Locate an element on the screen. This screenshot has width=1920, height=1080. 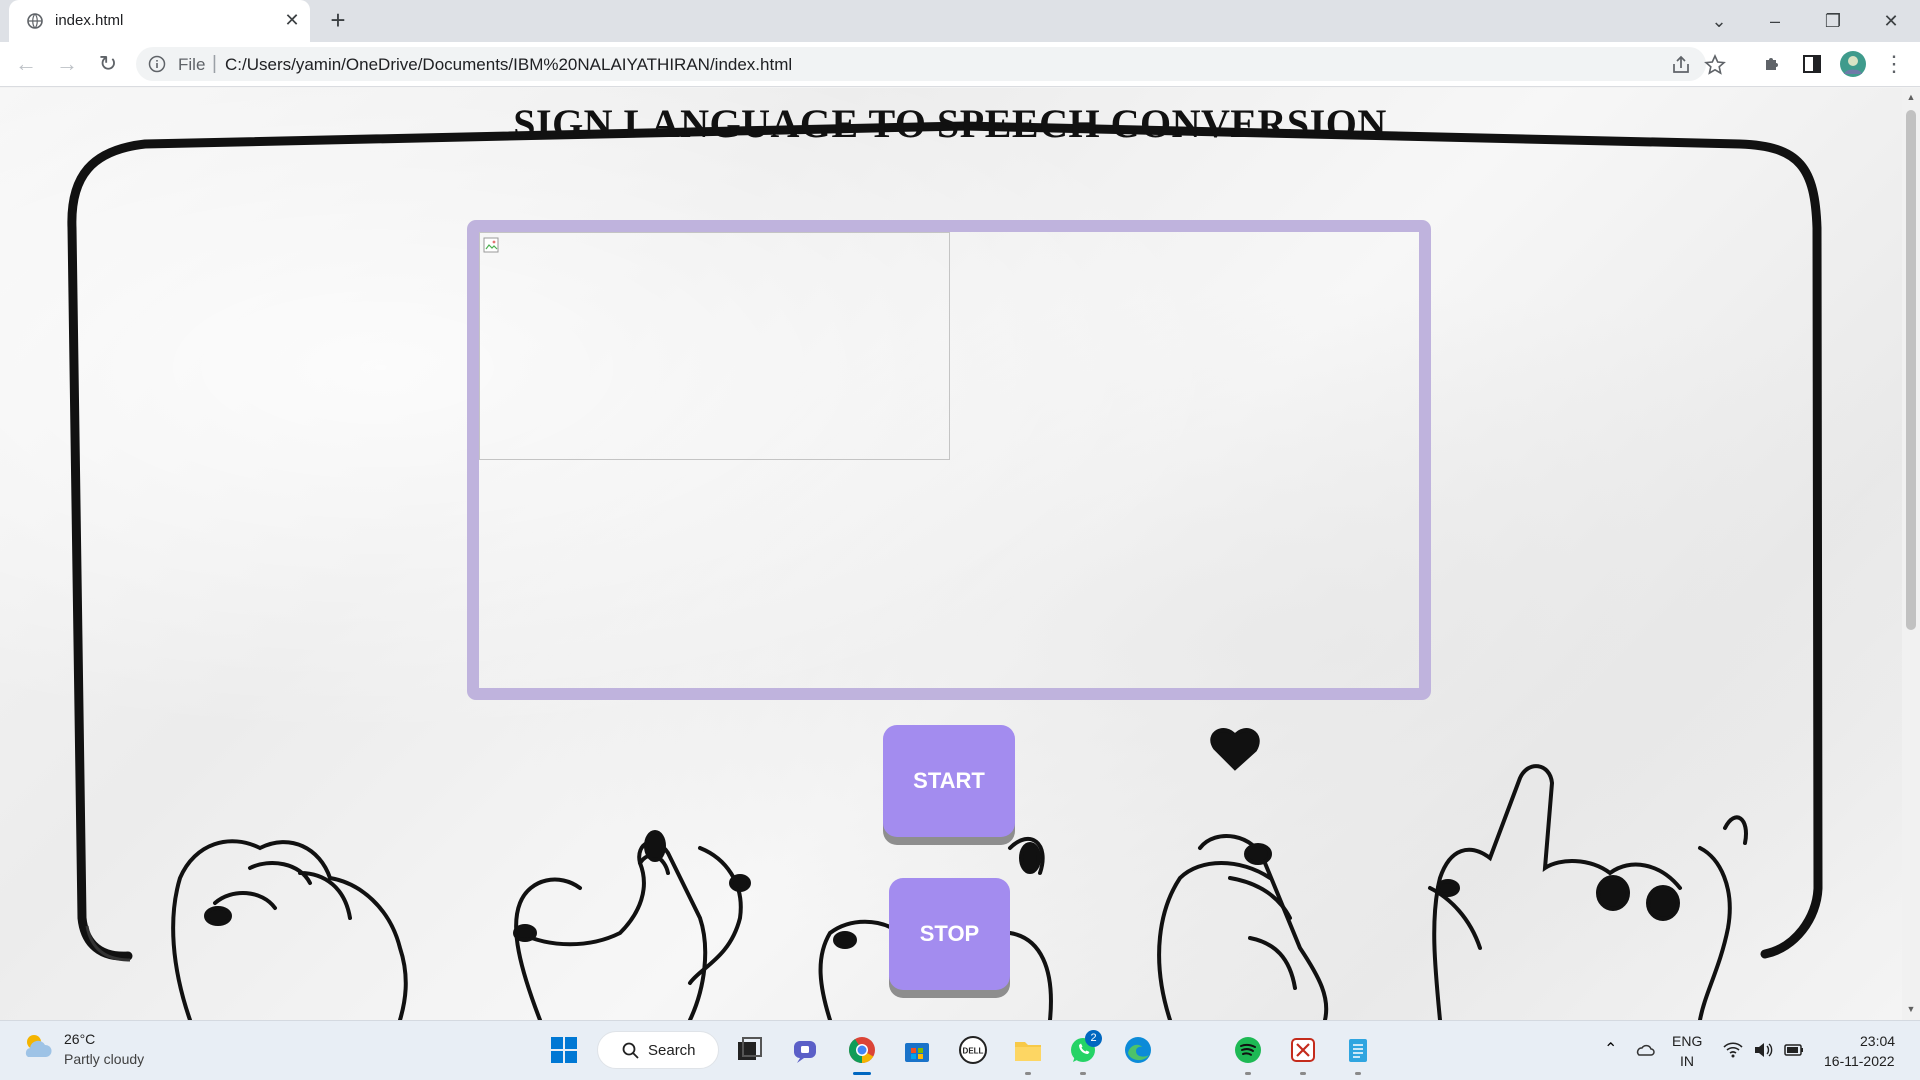
battery-icon is located at coordinates (1794, 1050).